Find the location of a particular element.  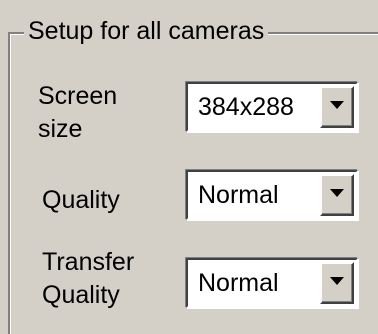

transfer-quality-dropdown-button is located at coordinates (337, 283).